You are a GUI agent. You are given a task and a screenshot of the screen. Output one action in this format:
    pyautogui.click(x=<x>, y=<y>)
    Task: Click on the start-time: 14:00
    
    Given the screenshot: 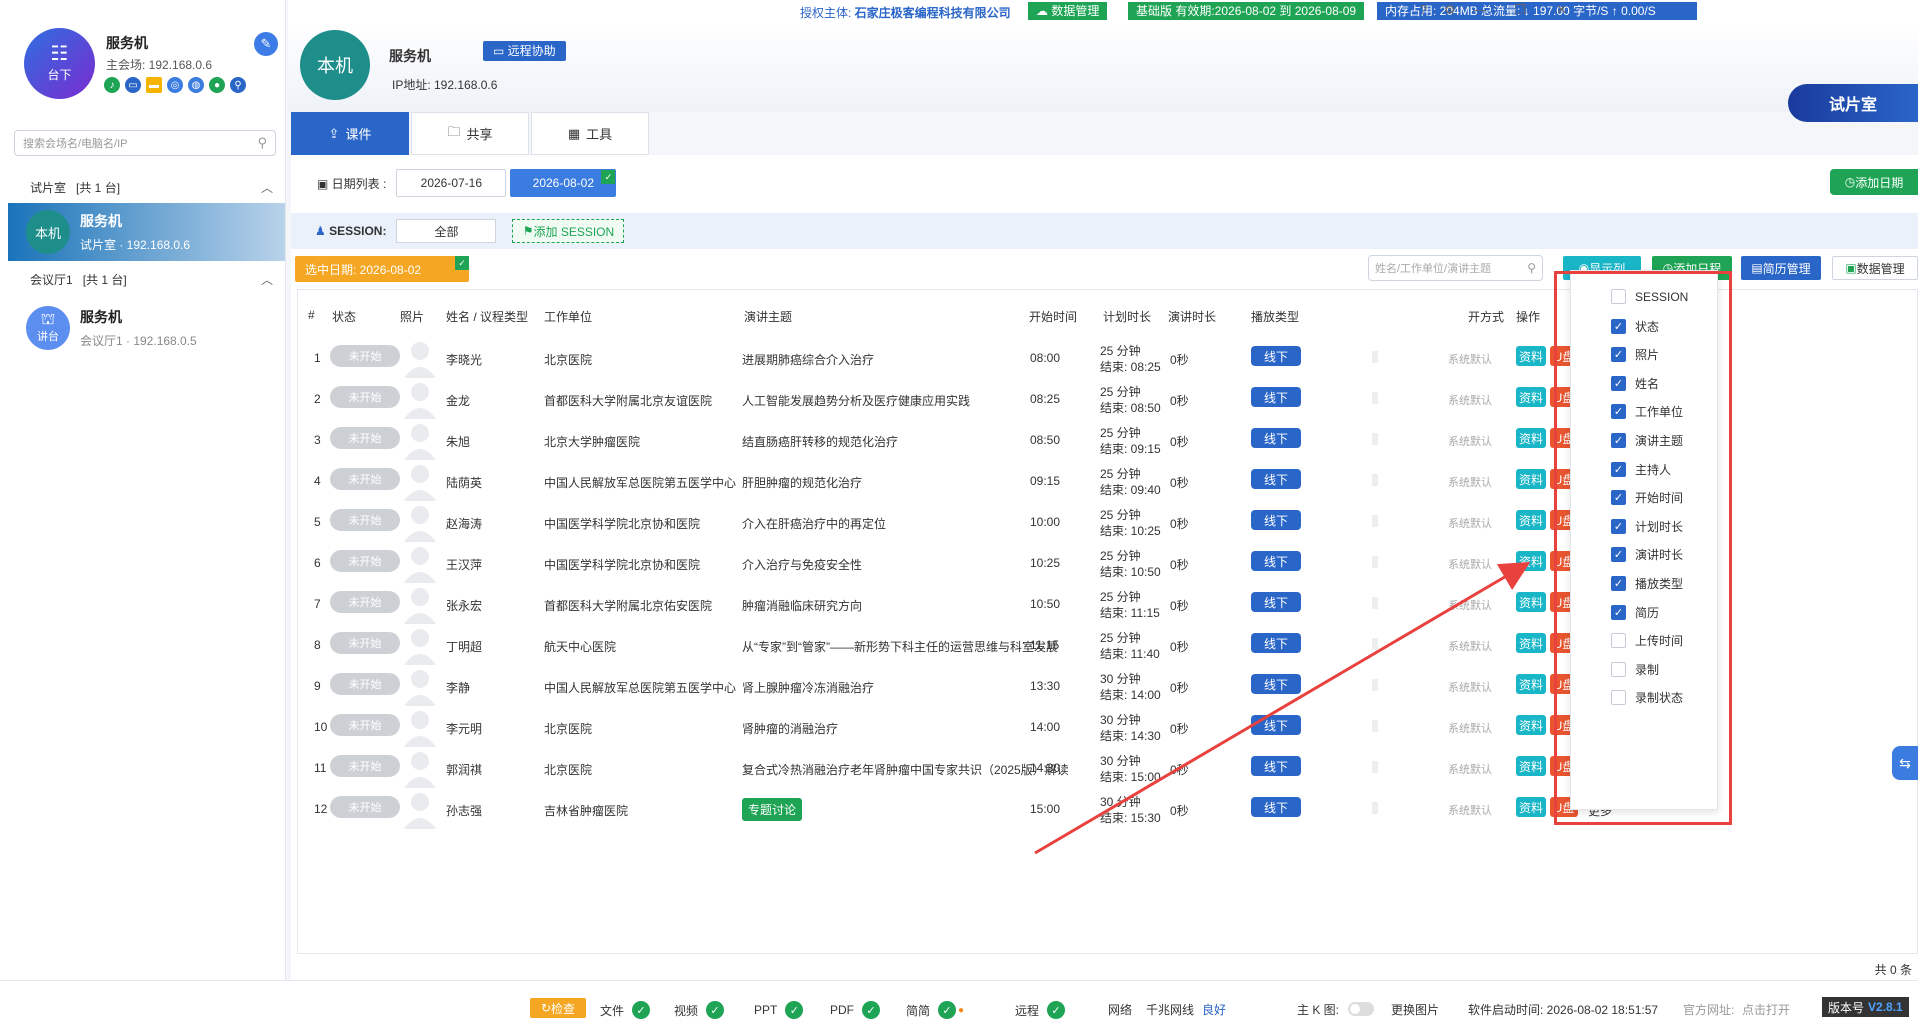 What is the action you would take?
    pyautogui.click(x=1045, y=727)
    